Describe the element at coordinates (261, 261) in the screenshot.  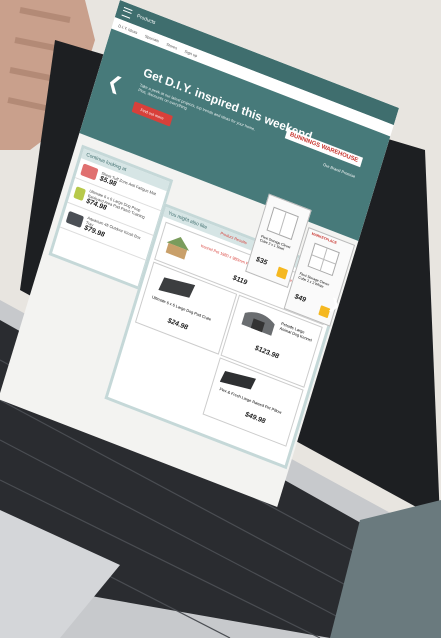
I see `product-price: $35` at that location.